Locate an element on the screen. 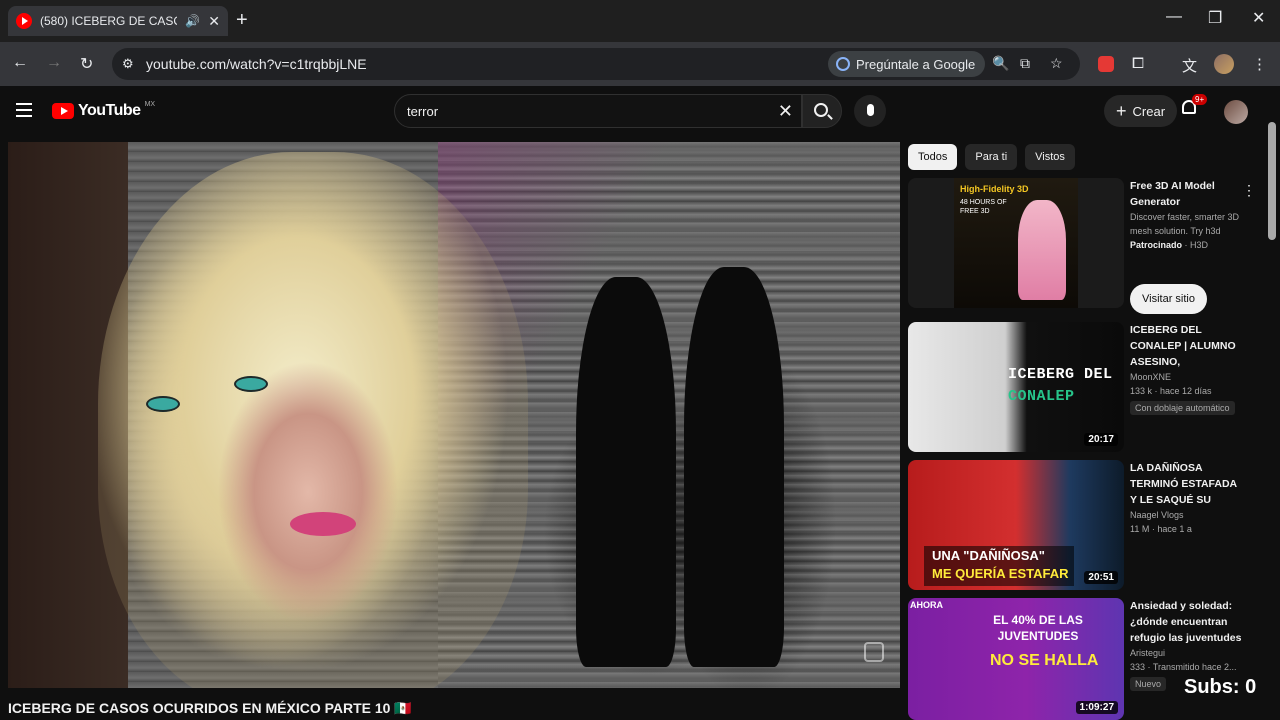  visit-site-button: Visitar sitio is located at coordinates (1168, 299).